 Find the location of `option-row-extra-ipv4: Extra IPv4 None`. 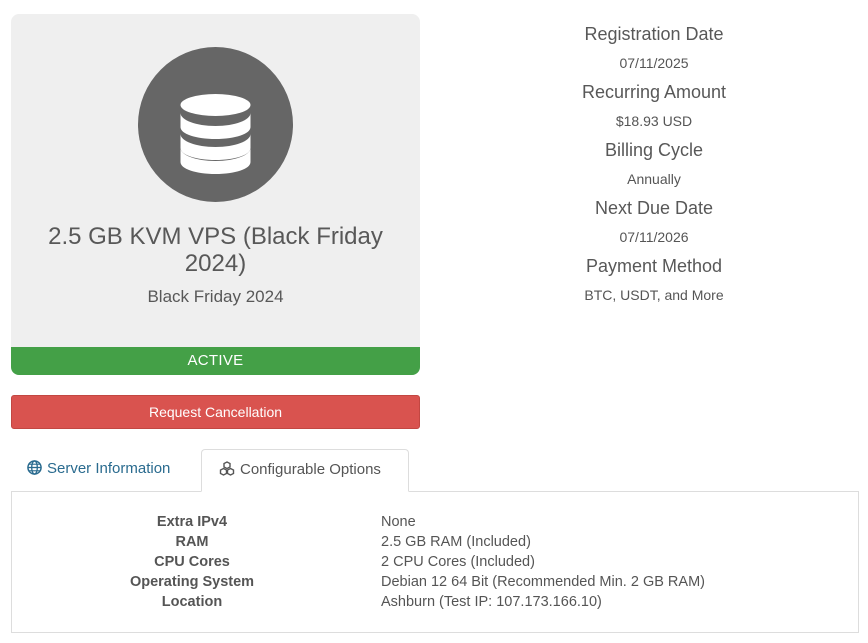

option-row-extra-ipv4: Extra IPv4 None is located at coordinates (436, 522).